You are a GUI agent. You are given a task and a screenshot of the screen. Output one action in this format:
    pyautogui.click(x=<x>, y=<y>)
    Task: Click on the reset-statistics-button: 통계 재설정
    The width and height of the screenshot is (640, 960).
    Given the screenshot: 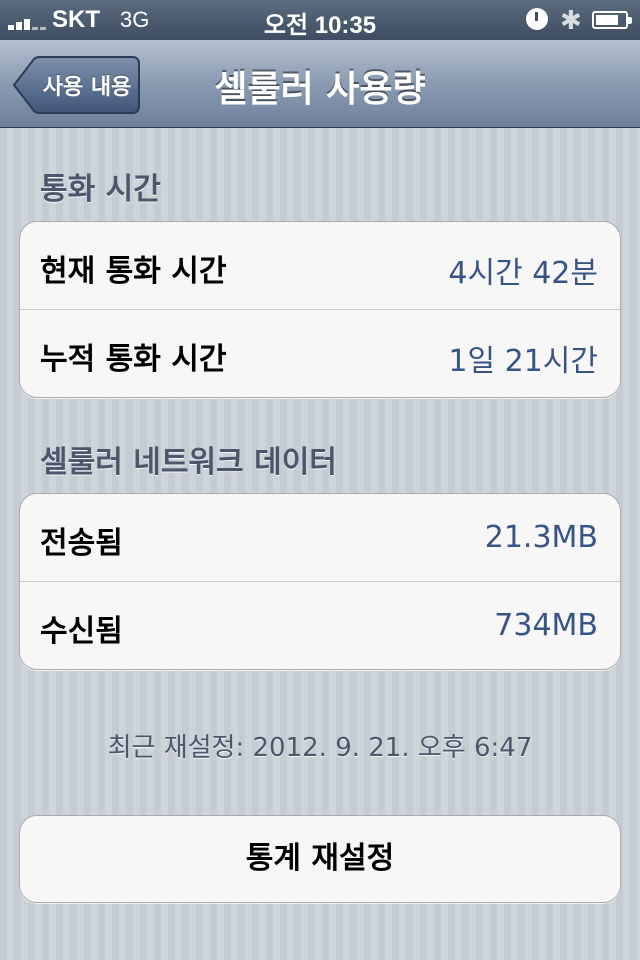 What is the action you would take?
    pyautogui.click(x=320, y=859)
    